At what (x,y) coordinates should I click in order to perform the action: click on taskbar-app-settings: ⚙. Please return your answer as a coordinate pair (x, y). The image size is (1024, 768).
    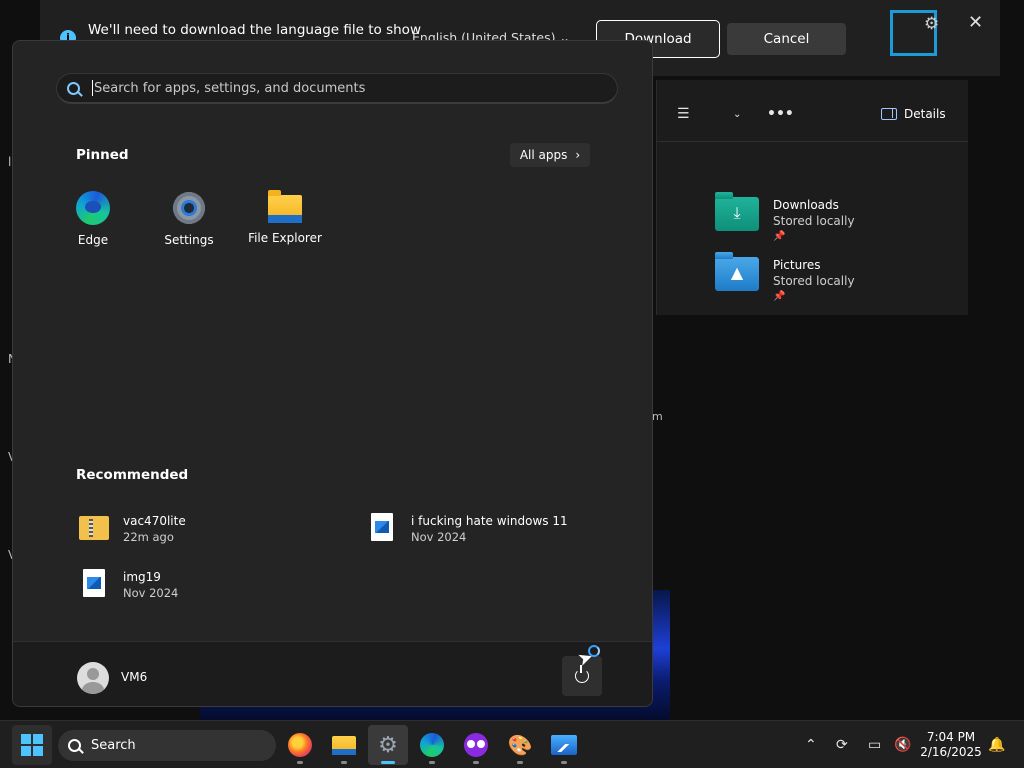
    Looking at the image, I should click on (388, 745).